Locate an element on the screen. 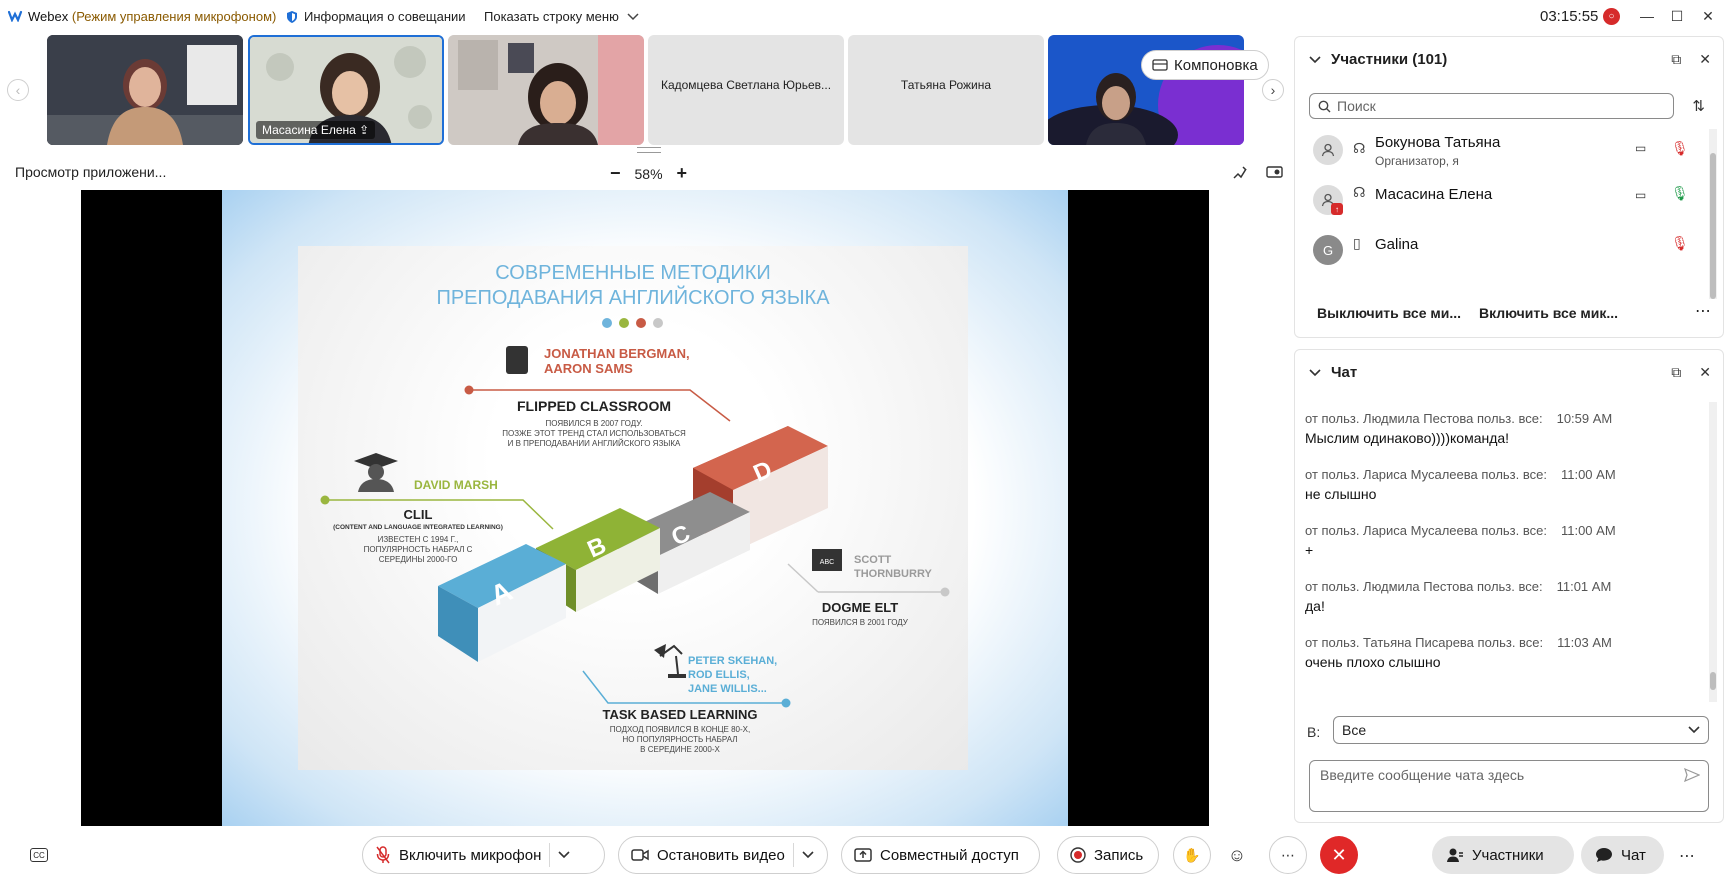 The width and height of the screenshot is (1731, 891). slide-title-2: ПРЕПОДАВАНИЯ АНГЛИЙСКОГО ЯЗЫКА is located at coordinates (633, 297).